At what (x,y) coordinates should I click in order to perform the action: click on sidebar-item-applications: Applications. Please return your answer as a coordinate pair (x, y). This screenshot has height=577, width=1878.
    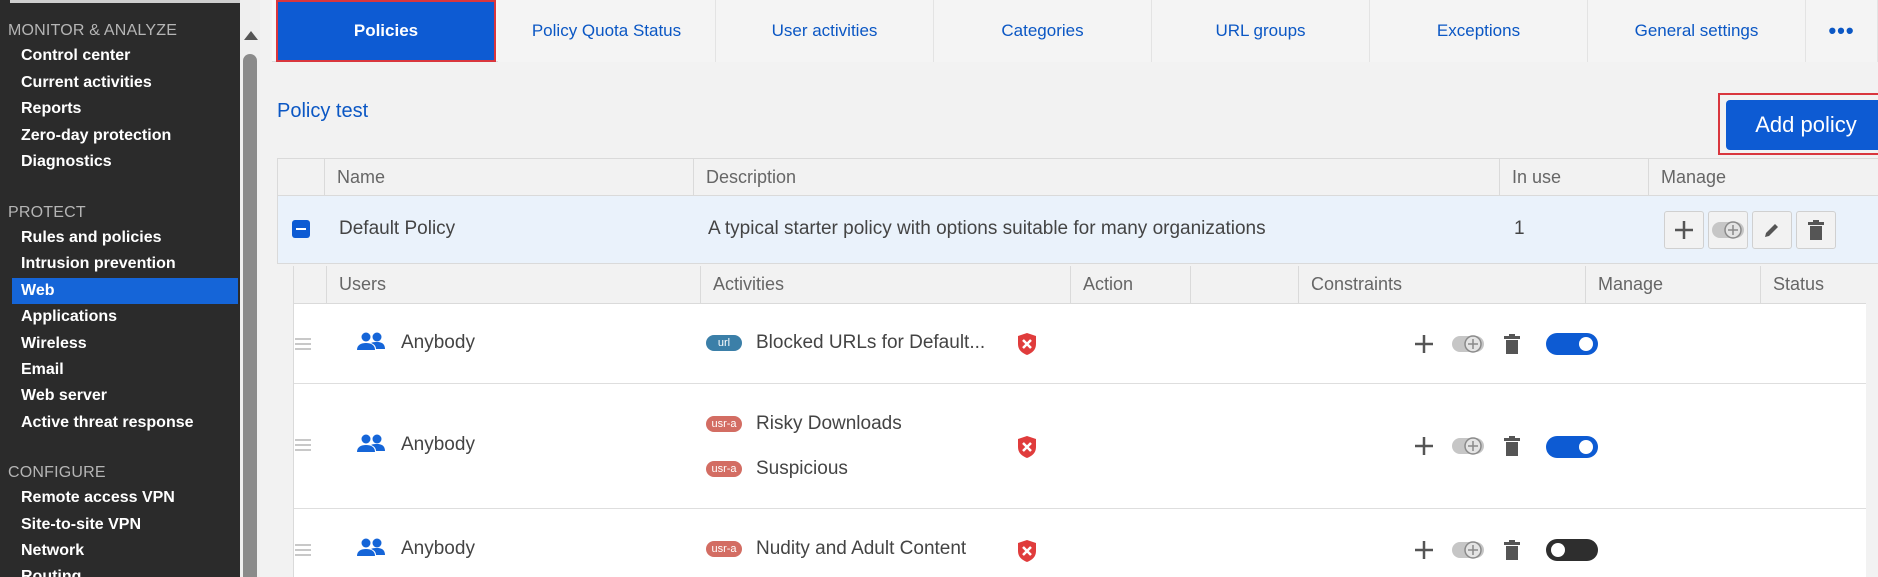
    Looking at the image, I should click on (125, 317).